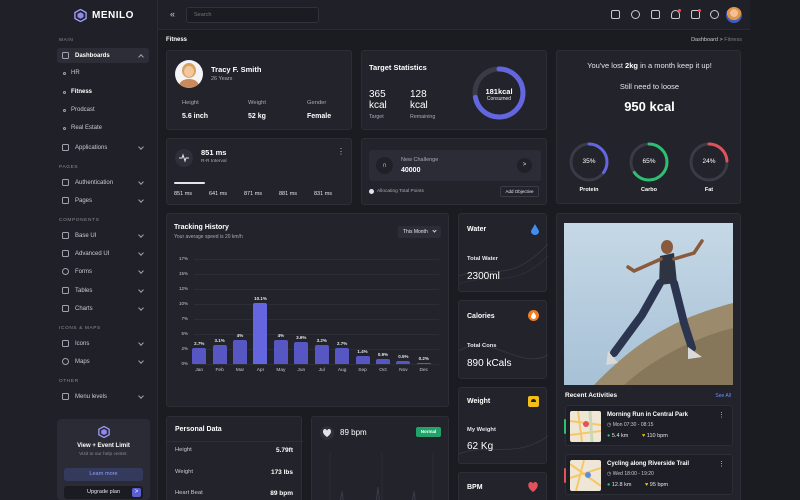  I want to click on breadcrumb: Dashboard > Fitness, so click(716, 40).